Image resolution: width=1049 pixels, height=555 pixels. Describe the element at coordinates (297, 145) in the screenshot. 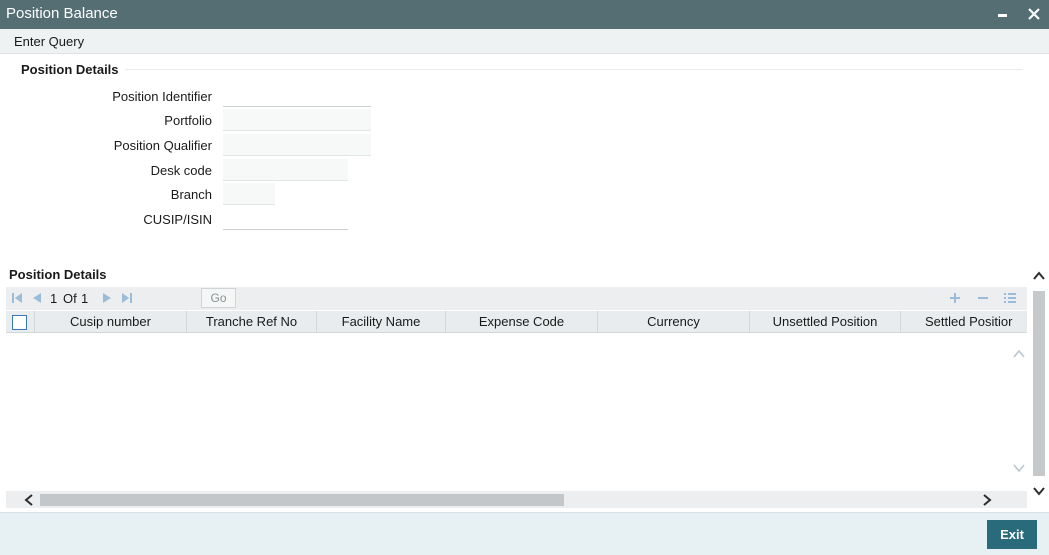

I see `position-qualifier-input` at that location.